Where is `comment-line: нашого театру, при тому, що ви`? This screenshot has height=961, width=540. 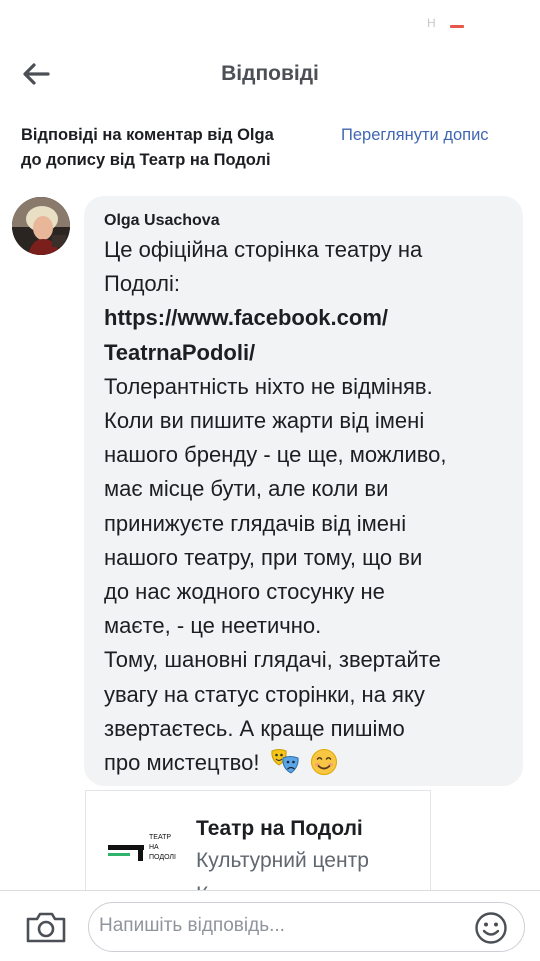 comment-line: нашого театру, при тому, що ви is located at coordinates (263, 557).